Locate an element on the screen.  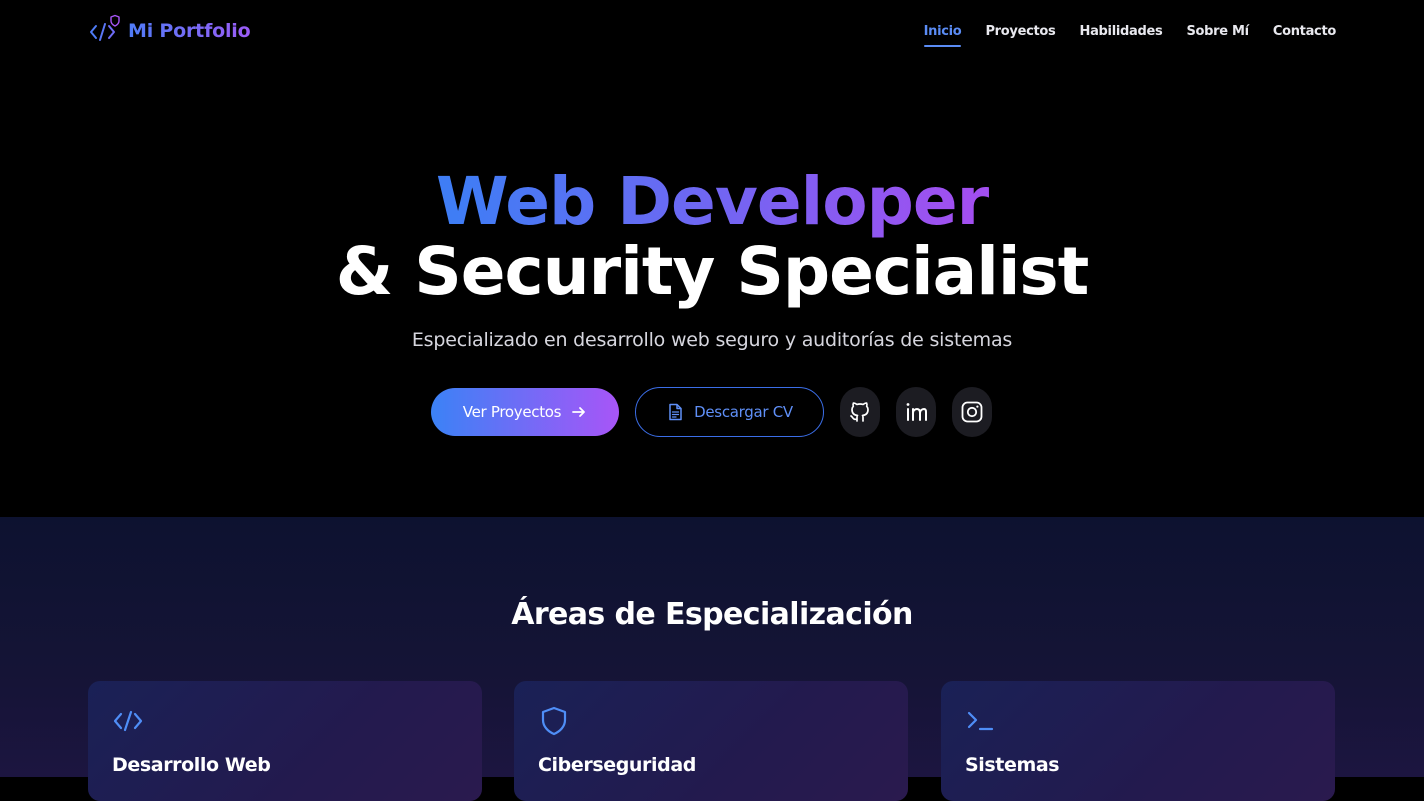
card-title: Desarrollo Web is located at coordinates (191, 765).